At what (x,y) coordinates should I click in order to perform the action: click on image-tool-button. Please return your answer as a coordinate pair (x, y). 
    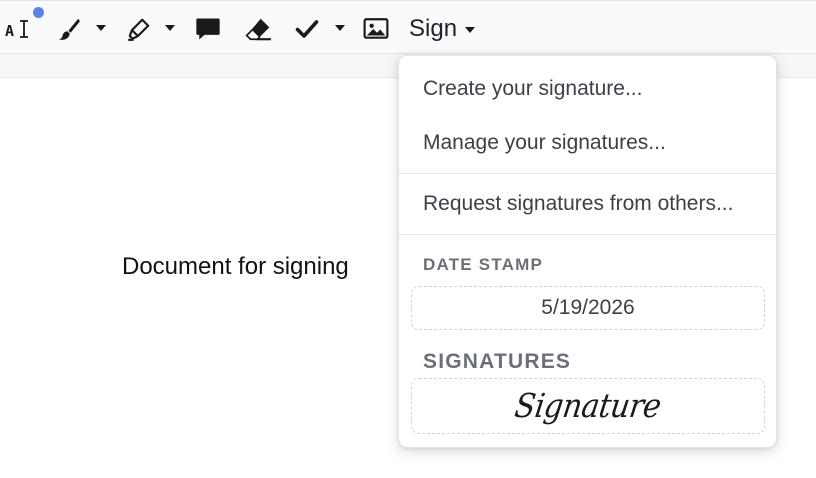
    Looking at the image, I should click on (376, 29).